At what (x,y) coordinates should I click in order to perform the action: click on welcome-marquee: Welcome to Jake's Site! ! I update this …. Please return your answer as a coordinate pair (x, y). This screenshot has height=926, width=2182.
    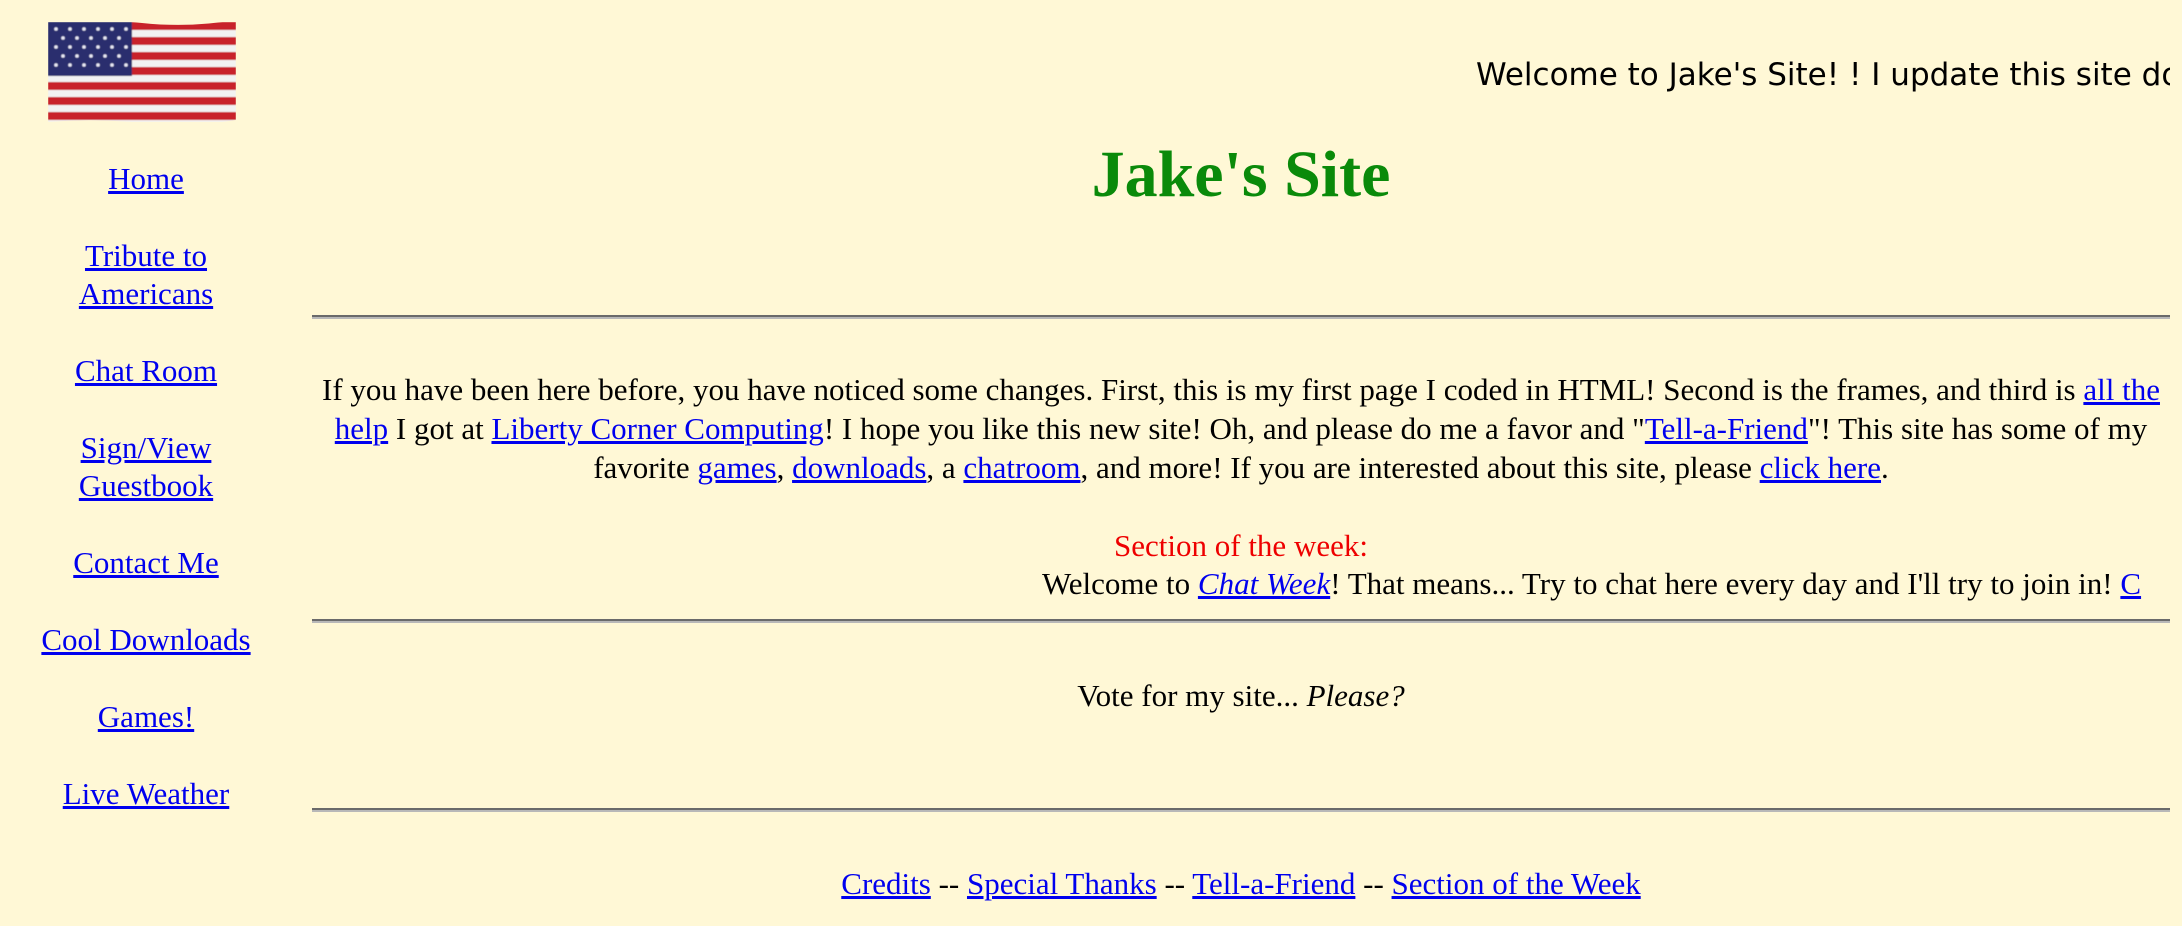
    Looking at the image, I should click on (1823, 75).